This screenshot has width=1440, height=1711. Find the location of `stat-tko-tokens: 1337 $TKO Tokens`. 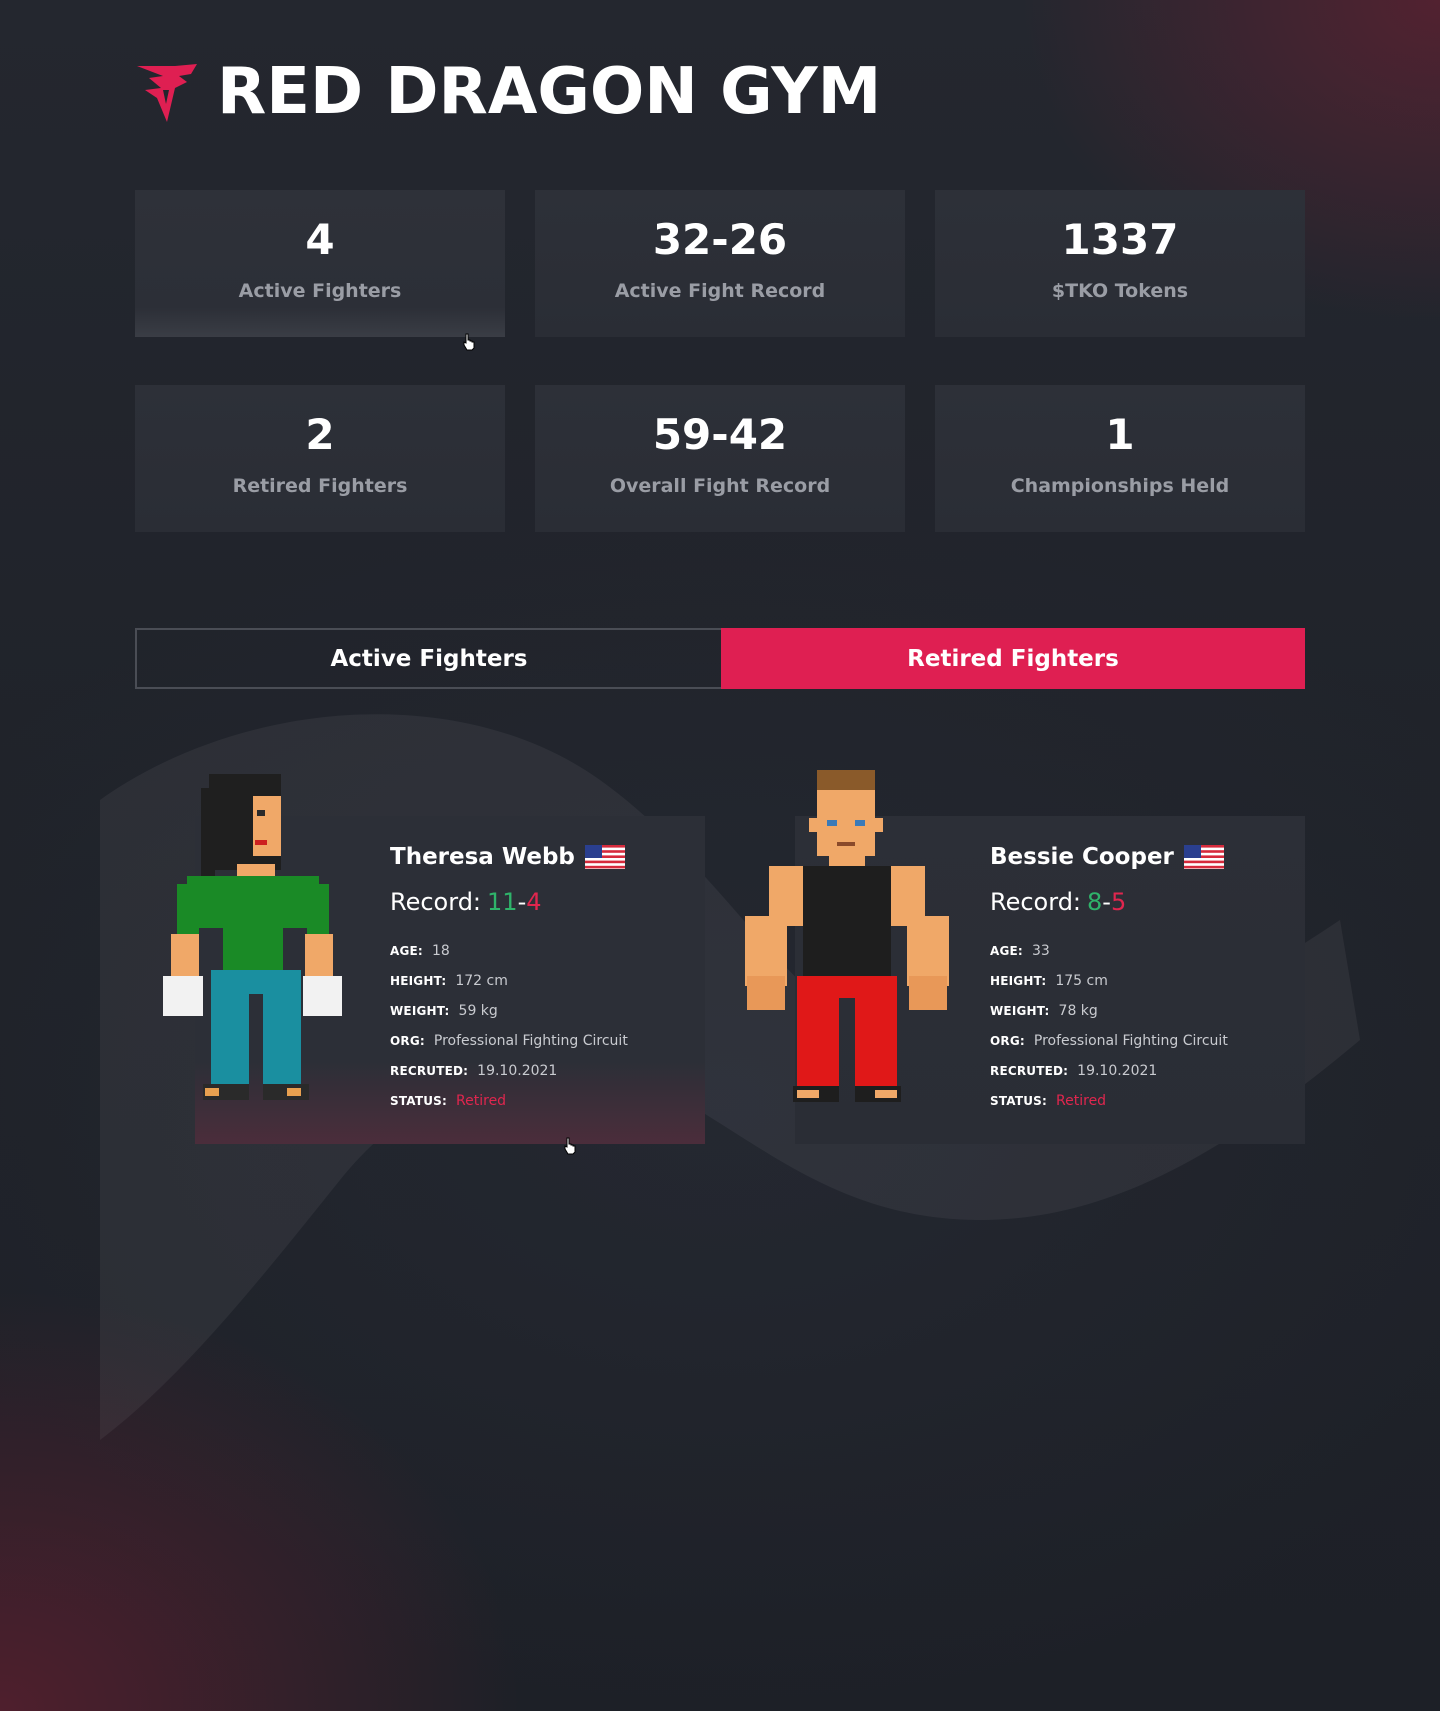

stat-tko-tokens: 1337 $TKO Tokens is located at coordinates (1120, 263).